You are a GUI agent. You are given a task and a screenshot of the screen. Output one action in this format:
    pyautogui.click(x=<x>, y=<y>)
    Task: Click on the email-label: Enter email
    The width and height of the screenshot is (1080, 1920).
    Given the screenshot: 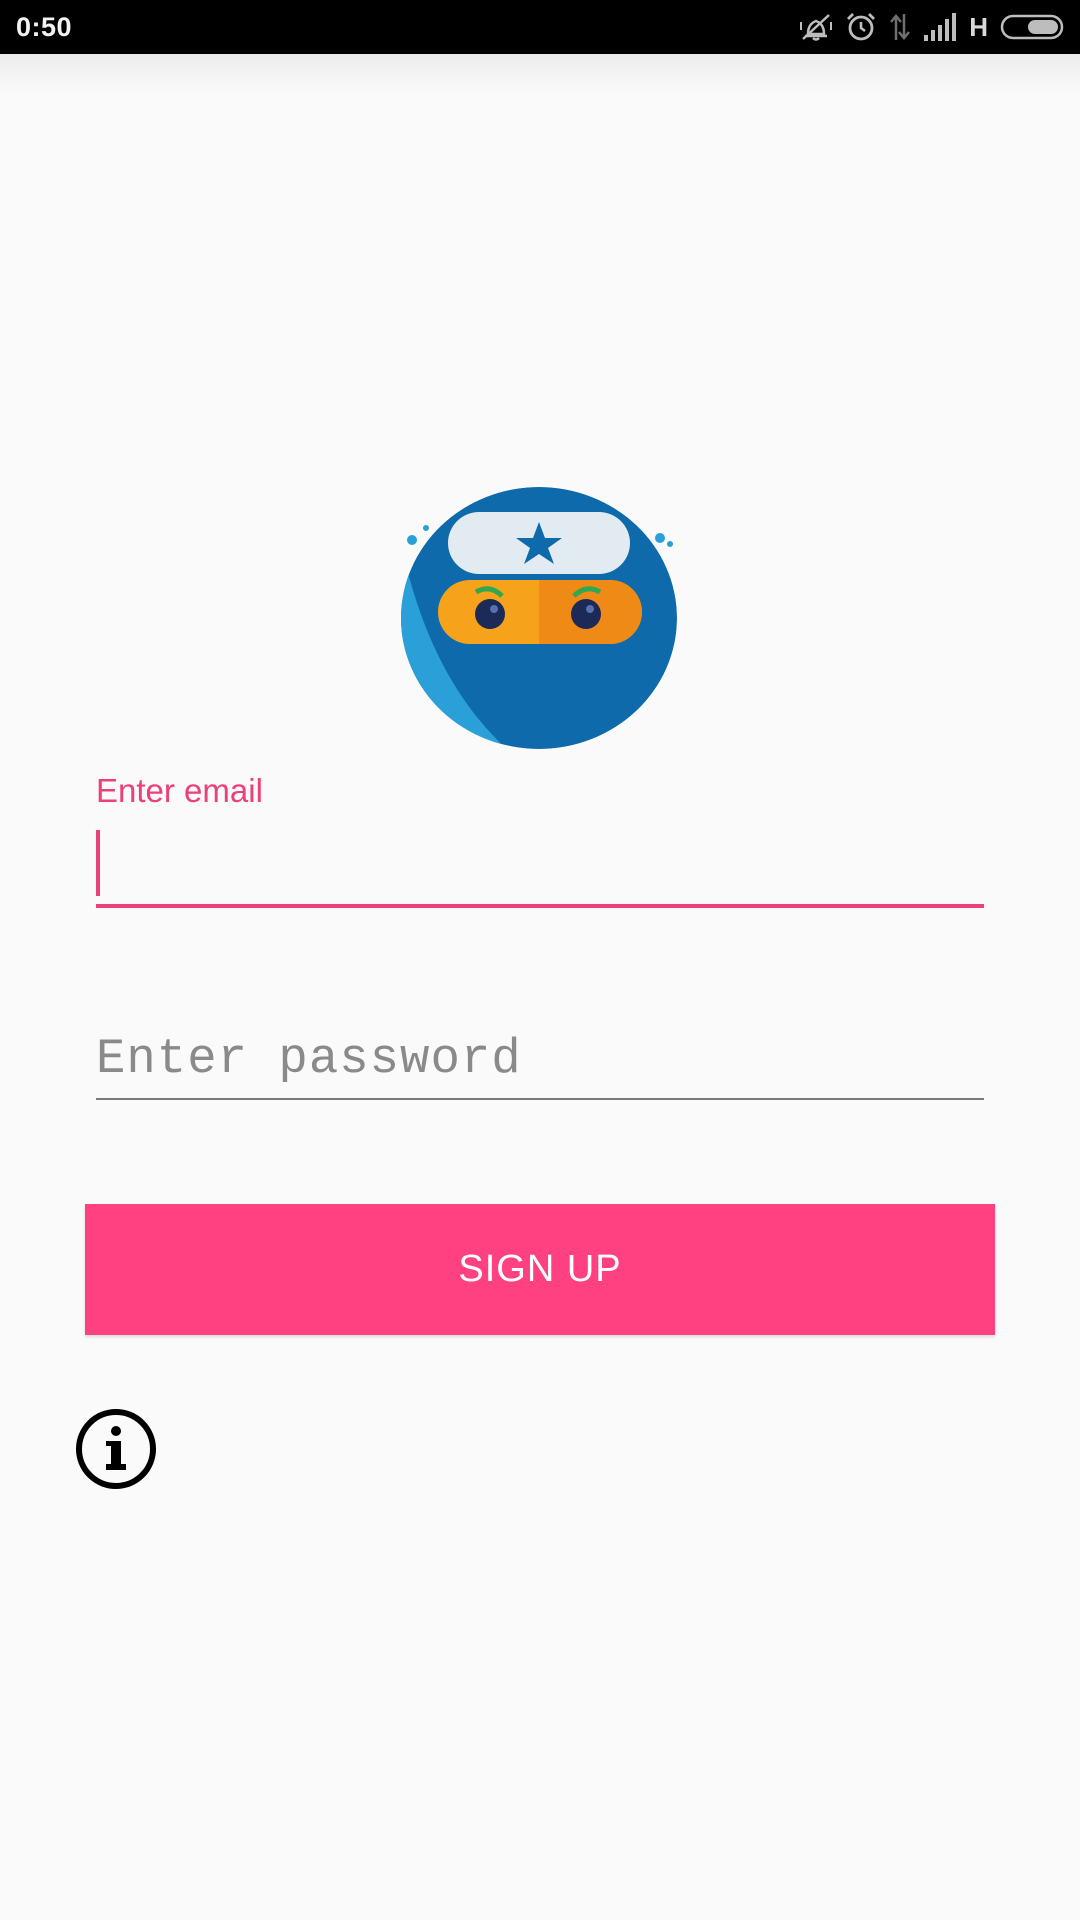 What is the action you would take?
    pyautogui.click(x=179, y=790)
    